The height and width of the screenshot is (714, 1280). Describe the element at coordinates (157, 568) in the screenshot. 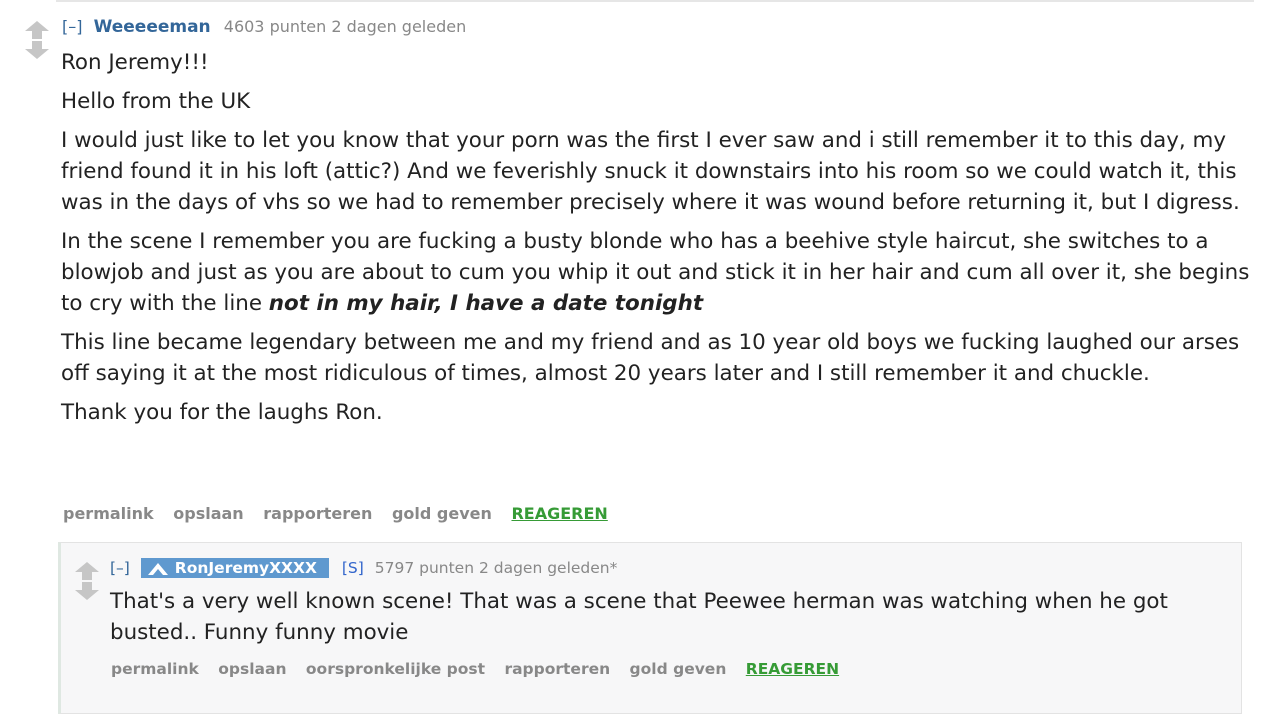

I see `verified-flair-icon` at that location.